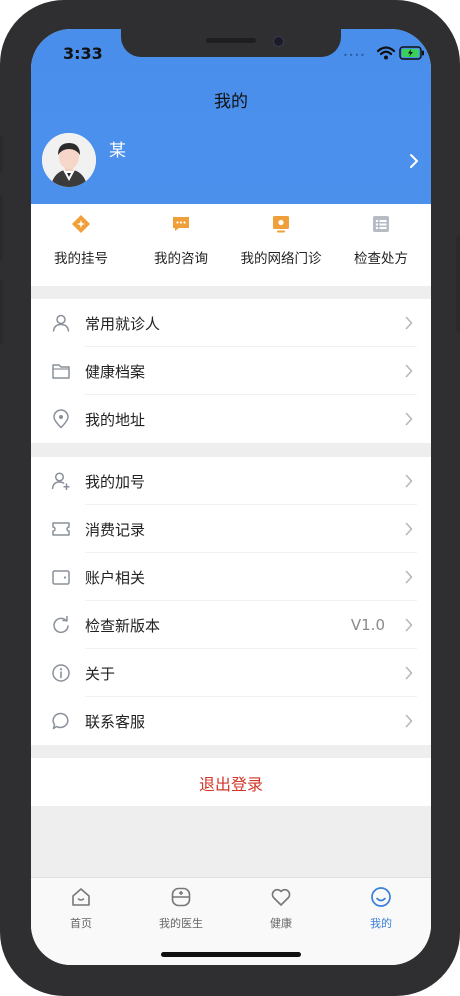  I want to click on menu-item-label: 联系客服, so click(115, 722).